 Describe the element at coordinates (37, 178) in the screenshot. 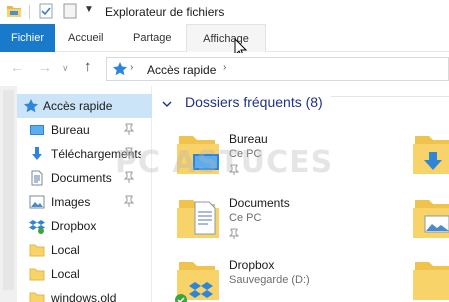

I see `document-icon` at that location.